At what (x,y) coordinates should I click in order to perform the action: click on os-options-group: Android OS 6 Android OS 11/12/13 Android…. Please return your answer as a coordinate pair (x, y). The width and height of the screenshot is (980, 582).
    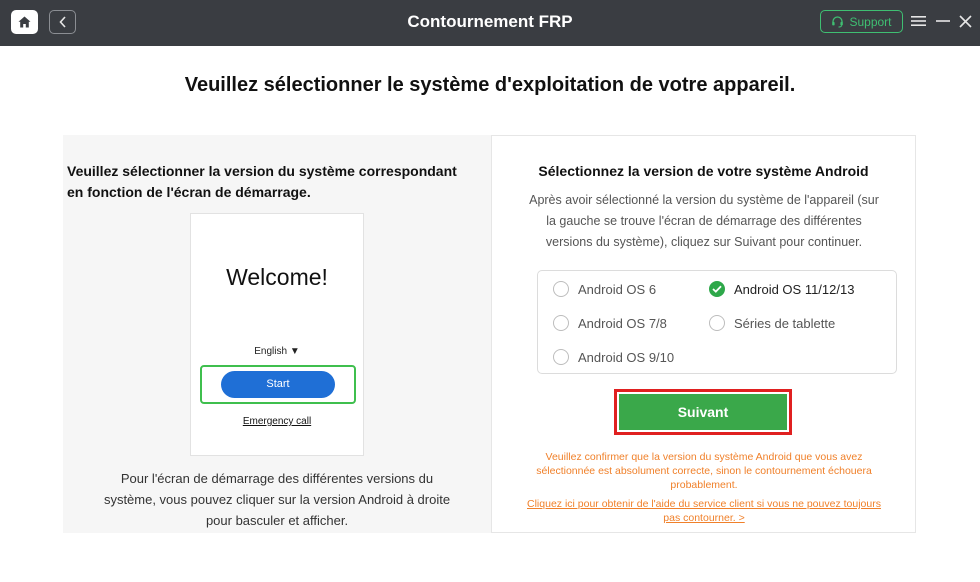
    Looking at the image, I should click on (717, 322).